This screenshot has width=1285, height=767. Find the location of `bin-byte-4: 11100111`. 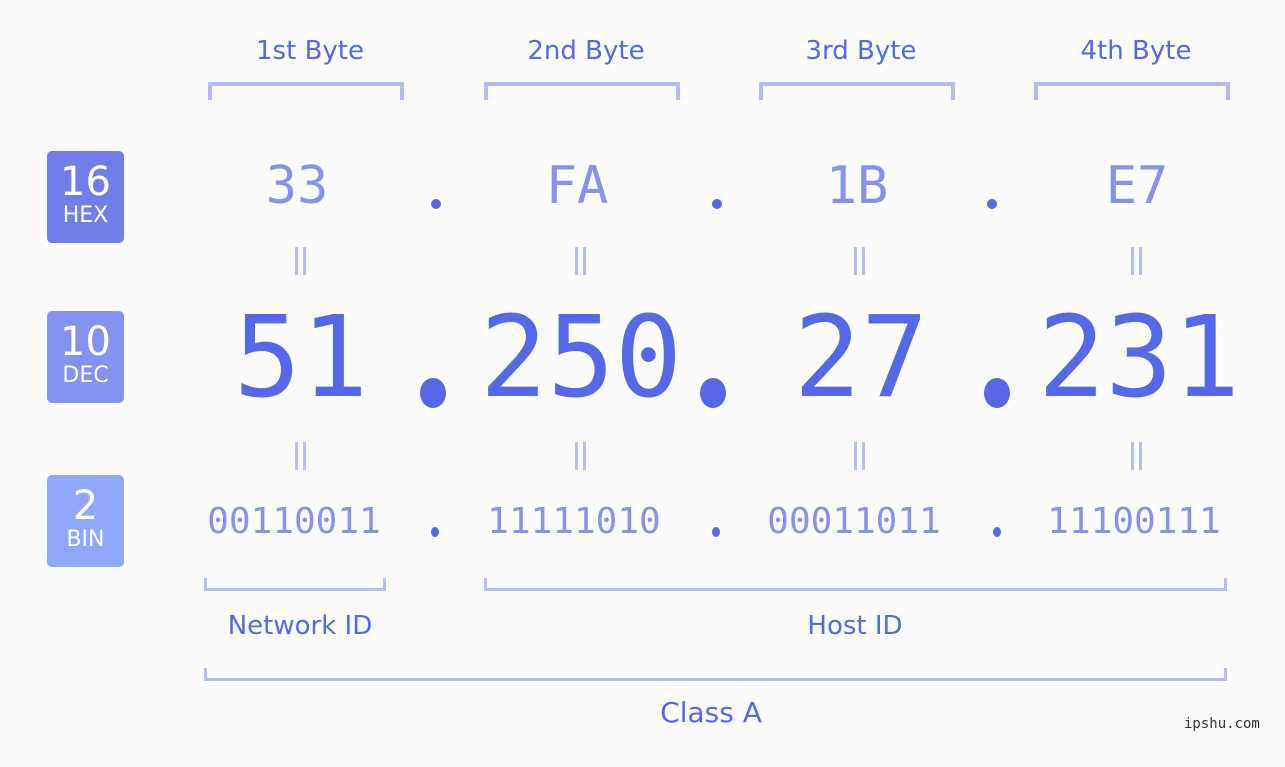

bin-byte-4: 11100111 is located at coordinates (1134, 521).